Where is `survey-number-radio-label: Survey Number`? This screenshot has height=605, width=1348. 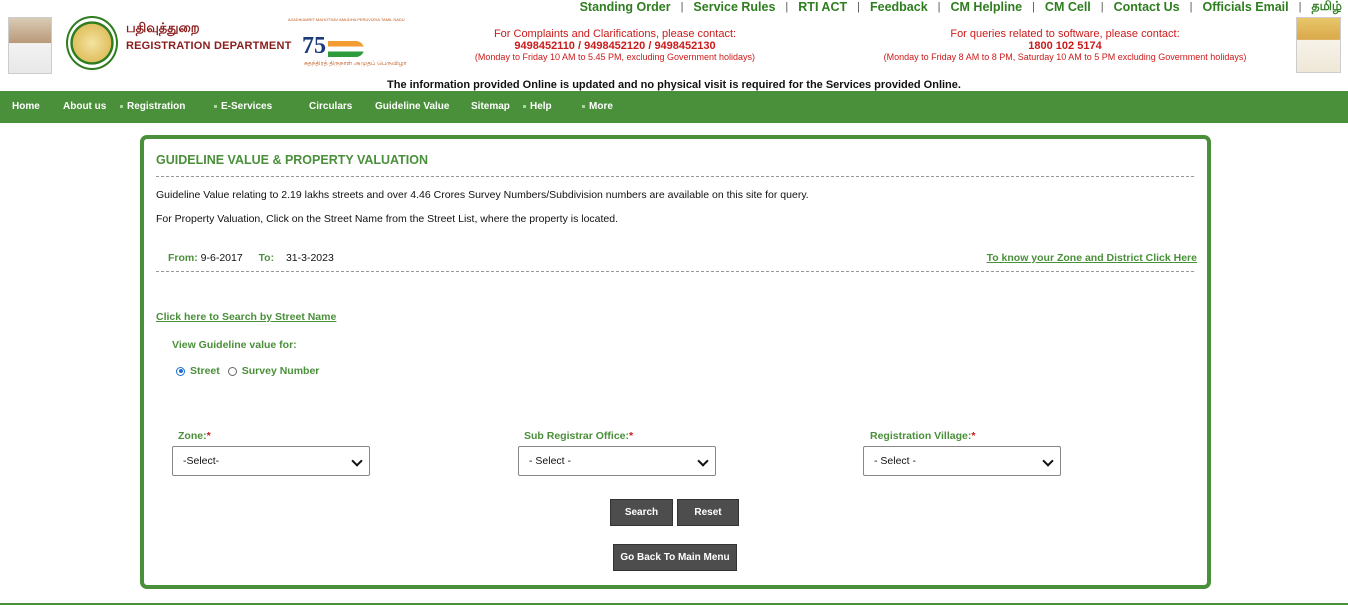 survey-number-radio-label: Survey Number is located at coordinates (280, 371).